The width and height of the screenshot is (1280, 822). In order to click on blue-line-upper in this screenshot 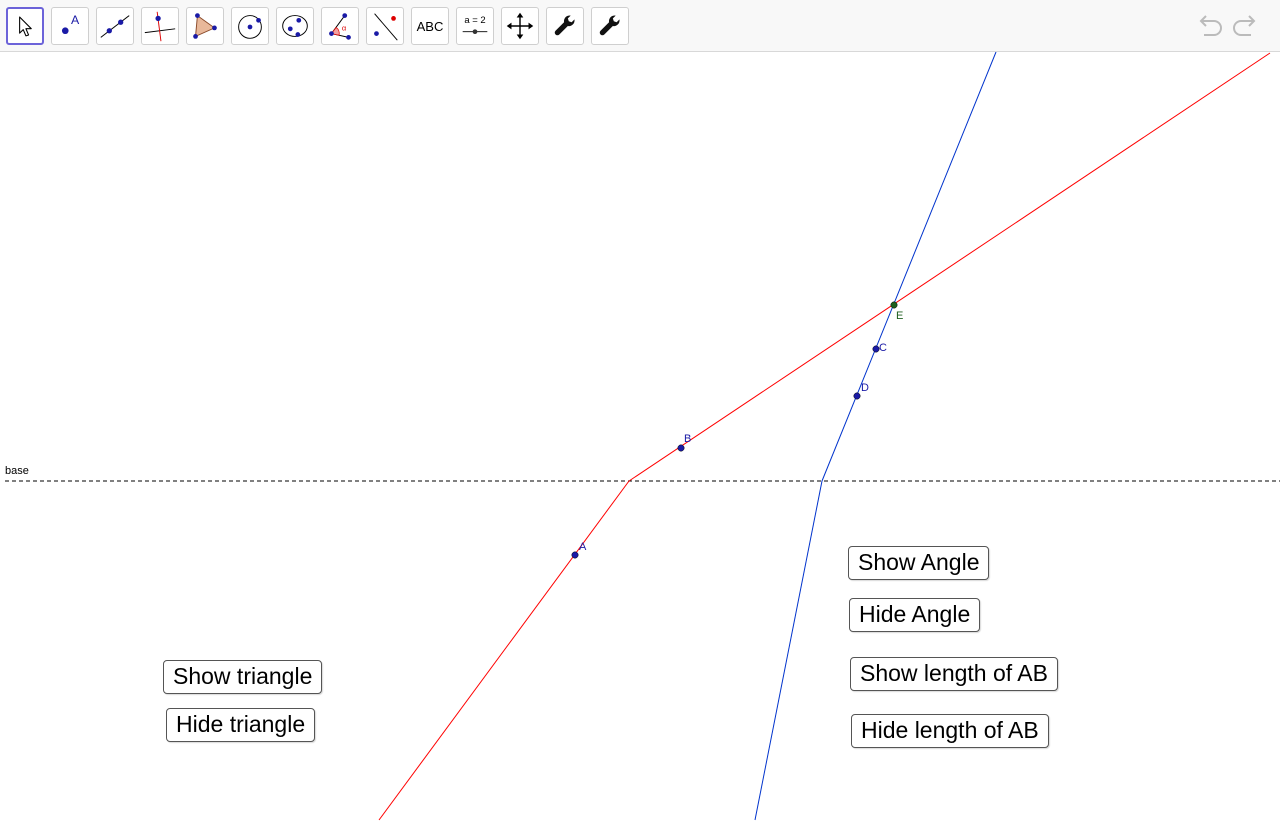, I will do `click(909, 267)`.